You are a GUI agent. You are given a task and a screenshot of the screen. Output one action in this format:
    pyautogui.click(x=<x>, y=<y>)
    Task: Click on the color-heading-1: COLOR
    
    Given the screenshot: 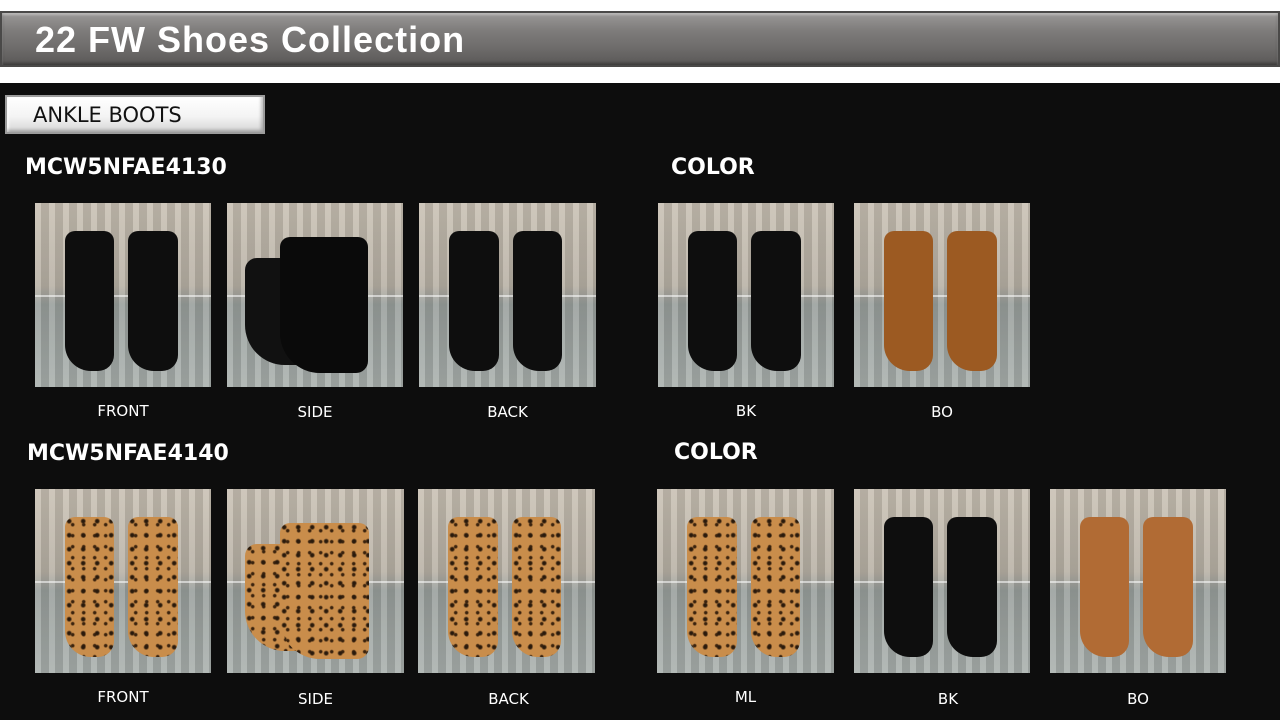 What is the action you would take?
    pyautogui.click(x=713, y=167)
    